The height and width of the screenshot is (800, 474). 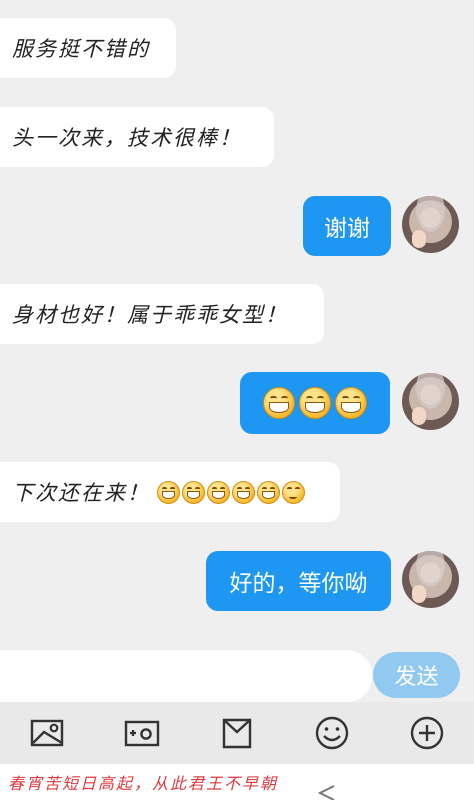 I want to click on message-text: 头一次来，技术很棒！, so click(x=127, y=138).